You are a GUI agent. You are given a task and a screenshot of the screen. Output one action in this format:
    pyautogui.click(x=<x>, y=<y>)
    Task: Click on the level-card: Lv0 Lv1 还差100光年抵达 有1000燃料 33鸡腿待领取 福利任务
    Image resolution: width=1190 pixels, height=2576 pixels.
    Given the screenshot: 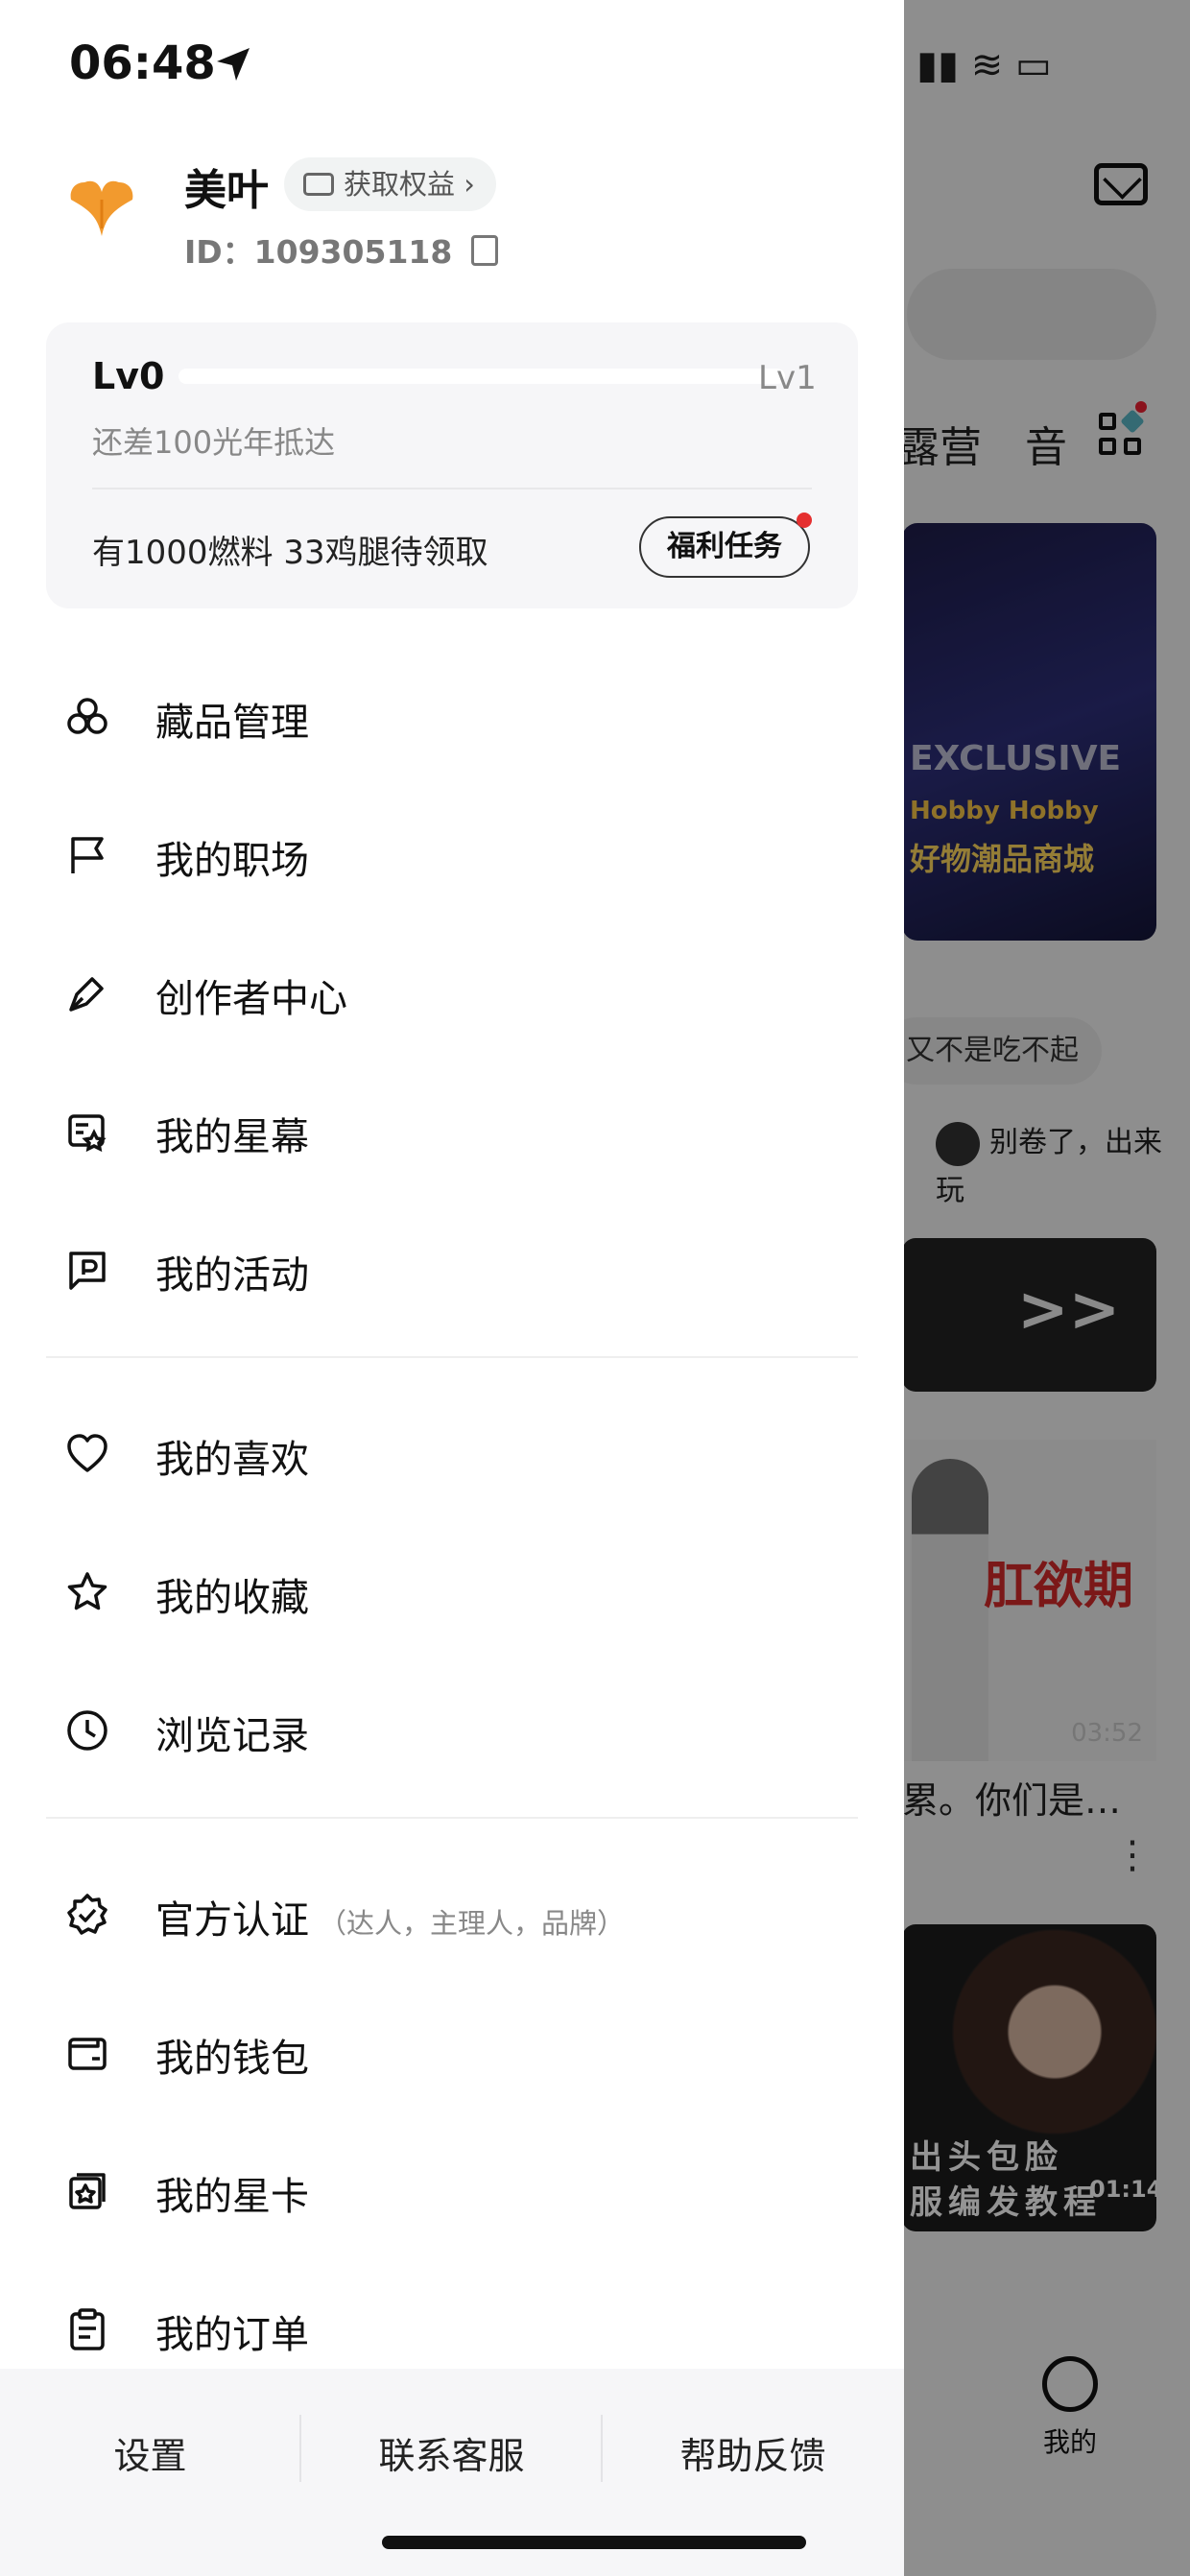 What is the action you would take?
    pyautogui.click(x=452, y=465)
    